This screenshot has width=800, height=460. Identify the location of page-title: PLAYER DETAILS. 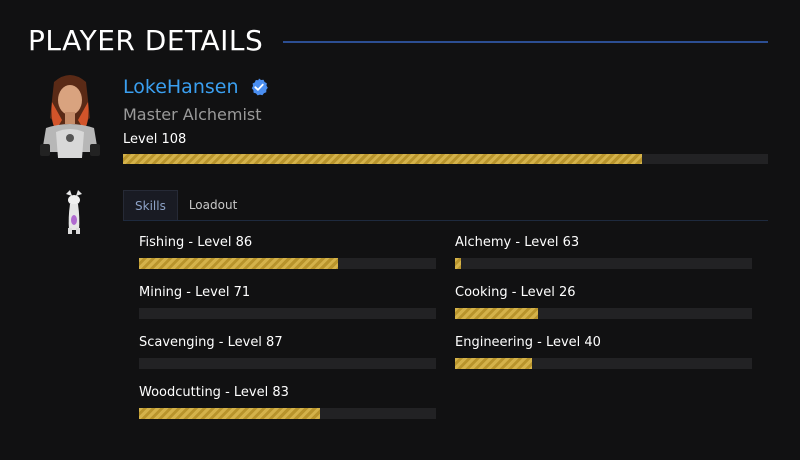
(146, 40).